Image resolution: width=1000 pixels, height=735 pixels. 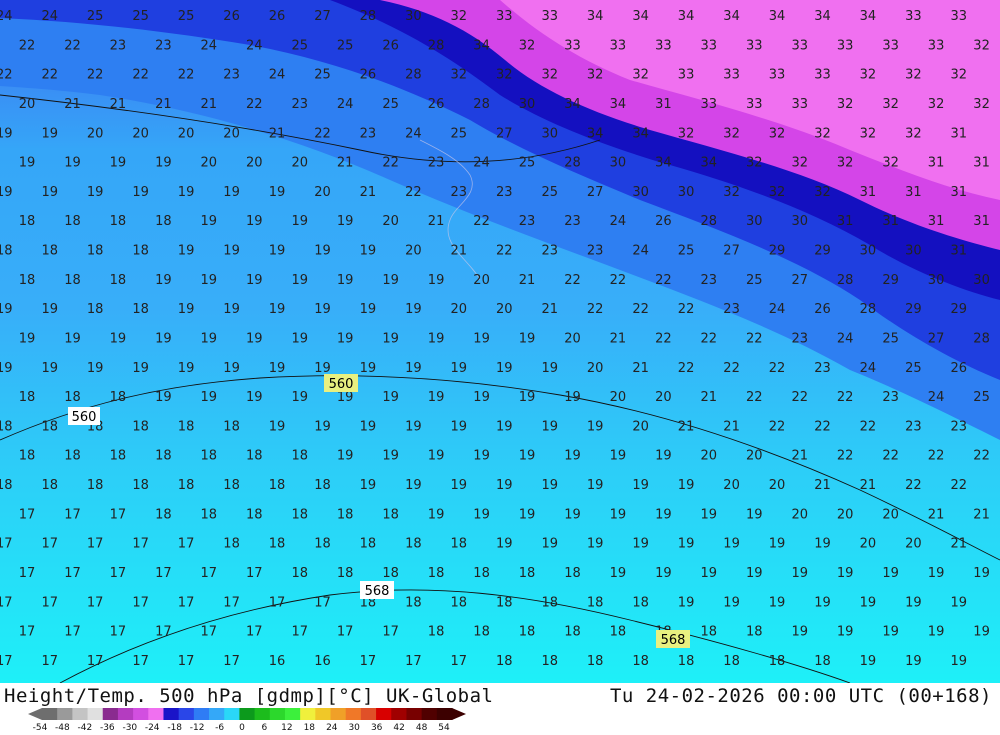 I want to click on grid-value: 16, so click(x=277, y=661).